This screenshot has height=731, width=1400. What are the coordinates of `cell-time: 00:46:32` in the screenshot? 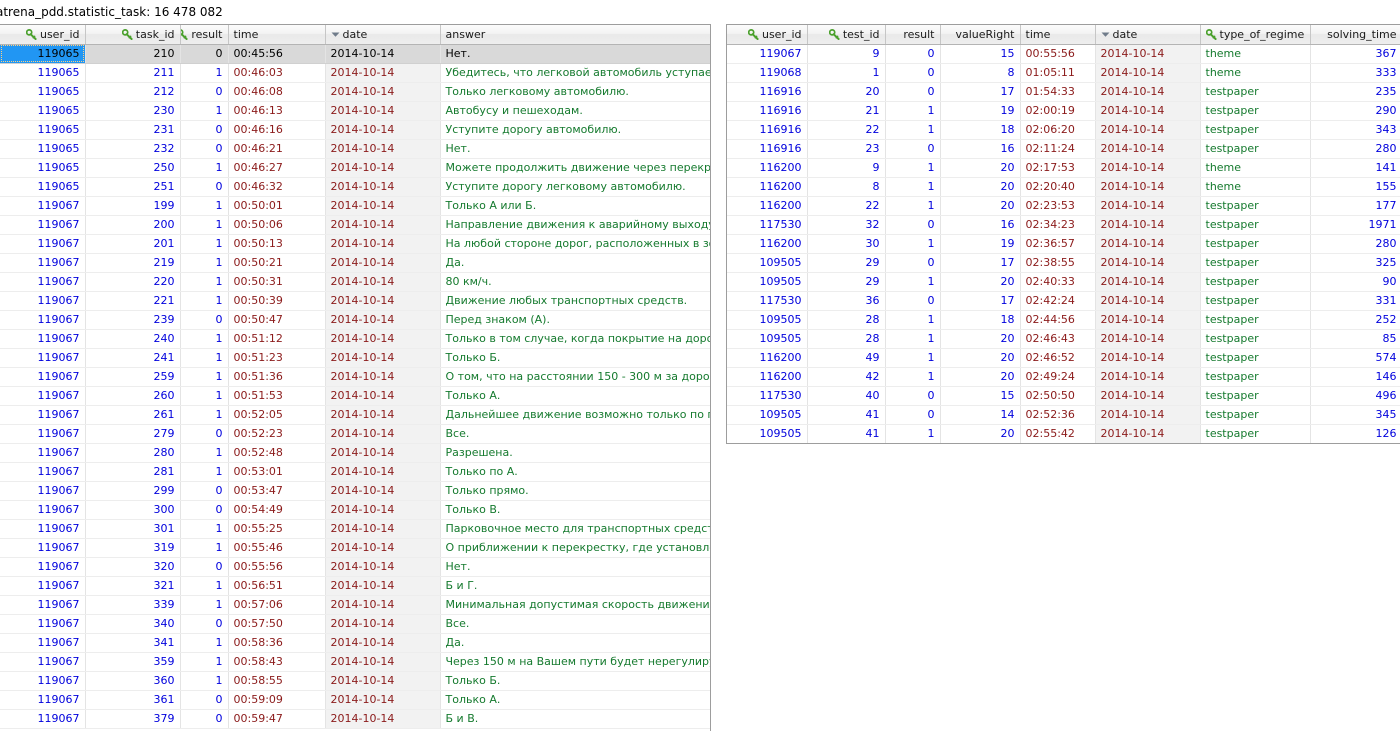 It's located at (277, 187).